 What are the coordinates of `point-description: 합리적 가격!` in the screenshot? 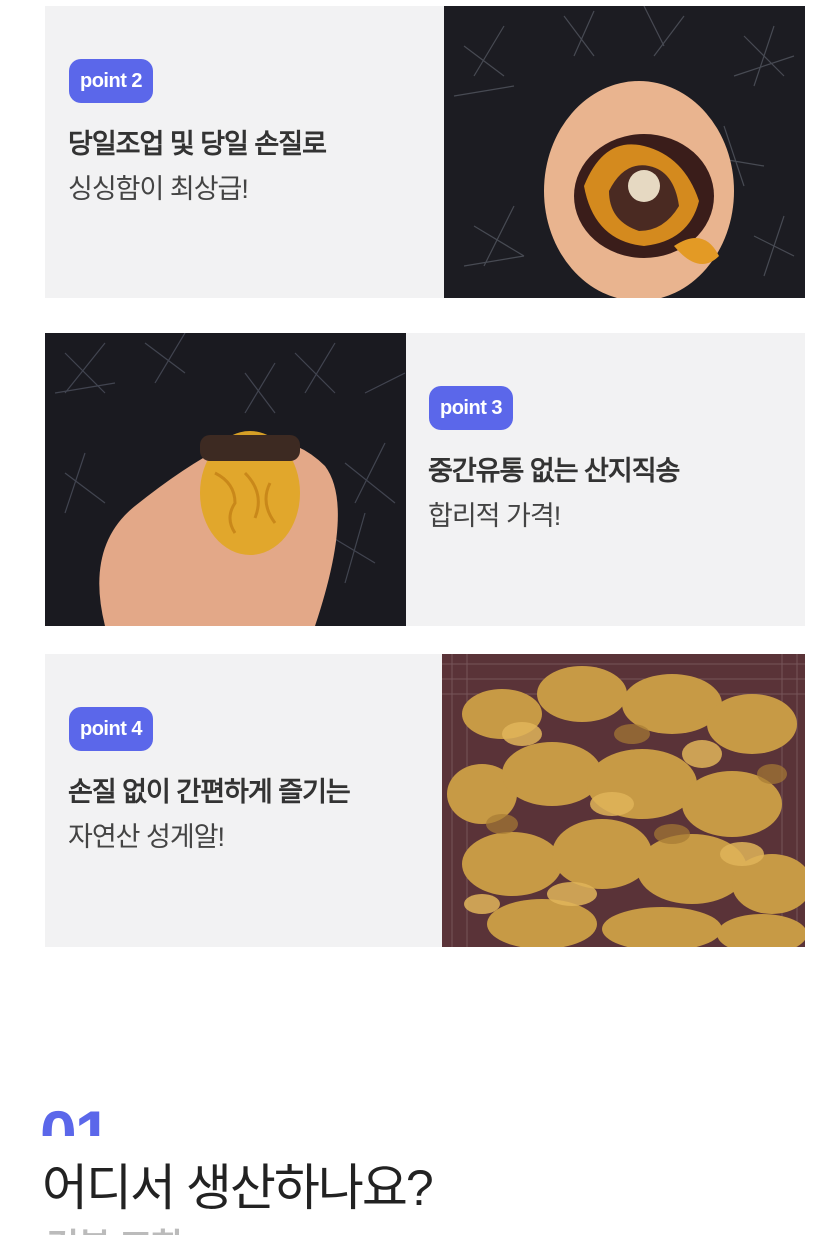 It's located at (494, 516).